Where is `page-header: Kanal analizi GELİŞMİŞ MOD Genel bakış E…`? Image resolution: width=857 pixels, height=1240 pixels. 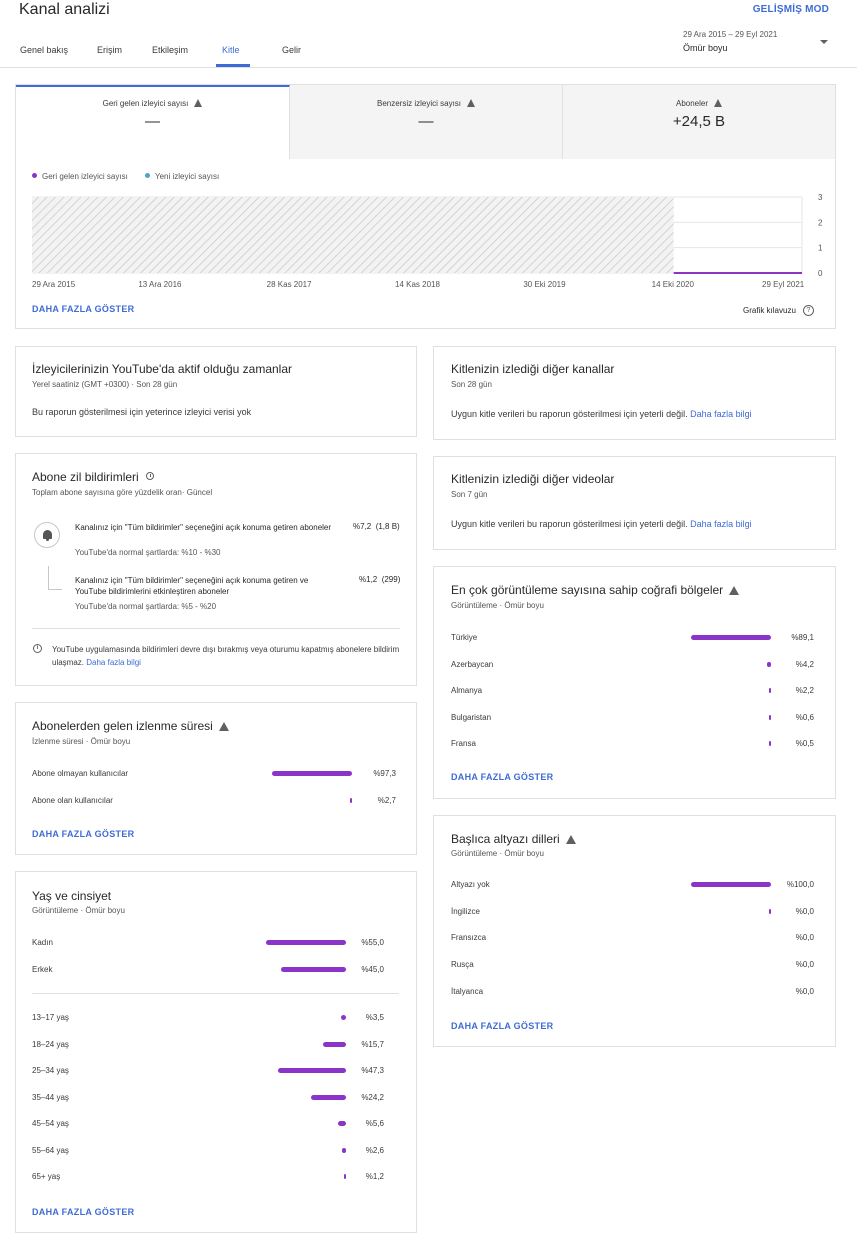 page-header: Kanal analizi GELİŞMİŞ MOD Genel bakış E… is located at coordinates (428, 34).